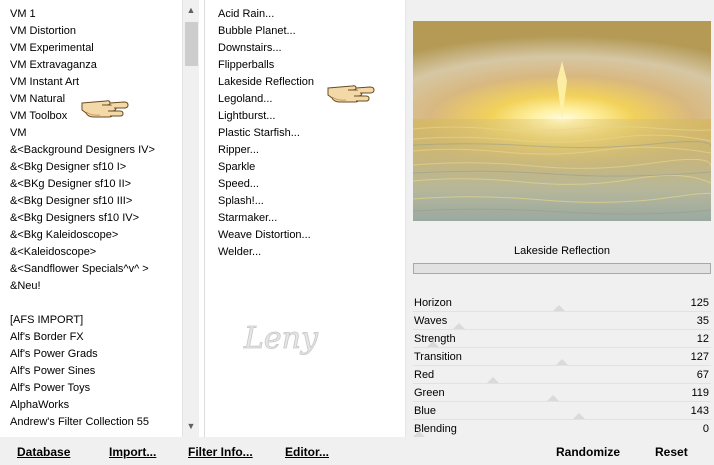  I want to click on category-item: VM Distortion, so click(43, 31).